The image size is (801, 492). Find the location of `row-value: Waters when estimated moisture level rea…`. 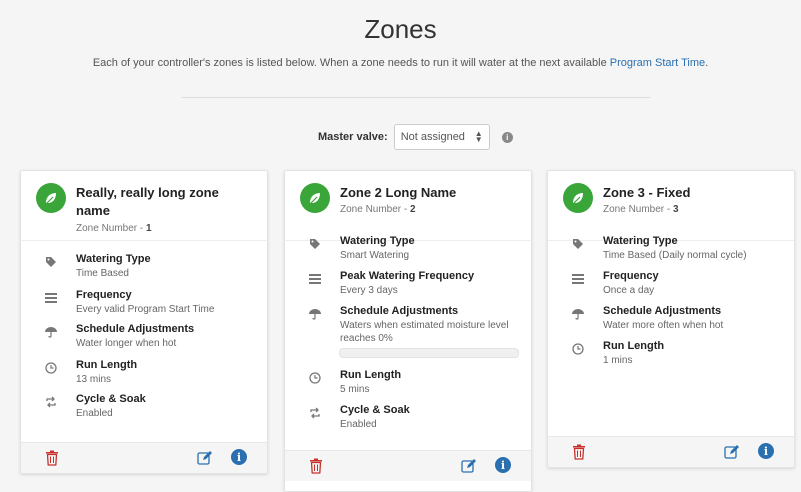

row-value: Waters when estimated moisture level rea… is located at coordinates (424, 332).